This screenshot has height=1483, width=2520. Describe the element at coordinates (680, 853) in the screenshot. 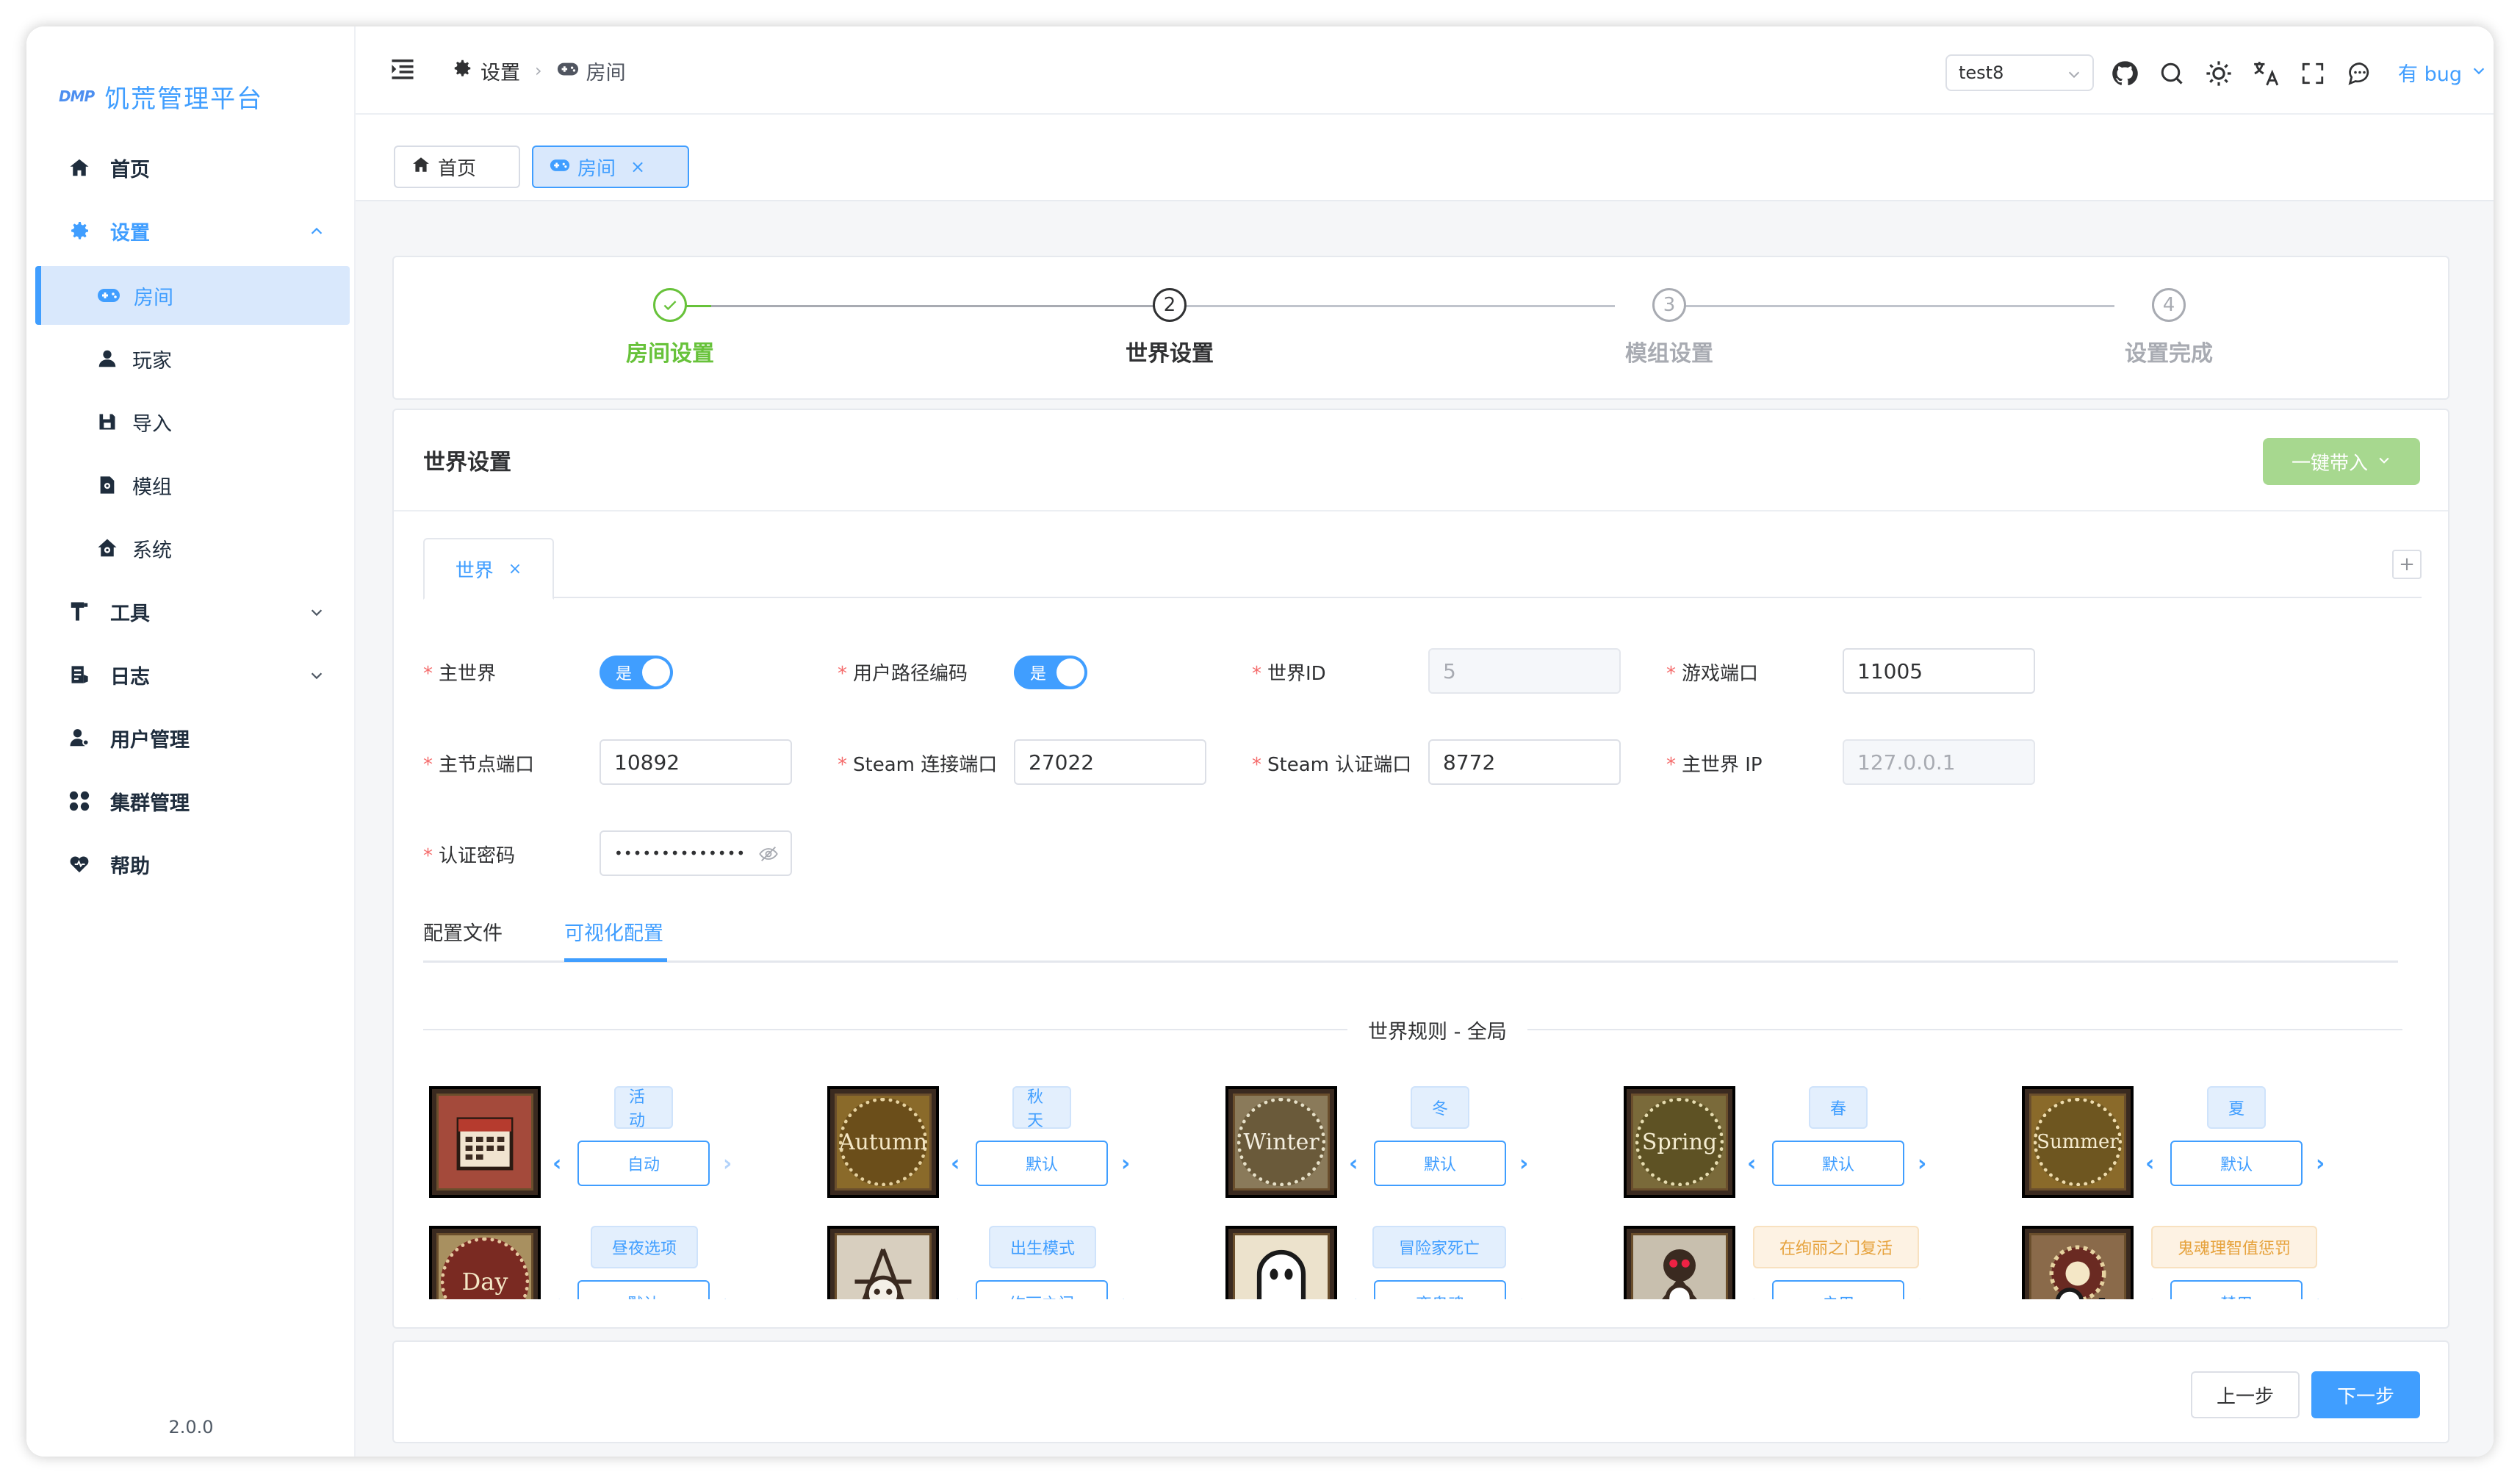

I see `password-value: ••••••••••••••` at that location.